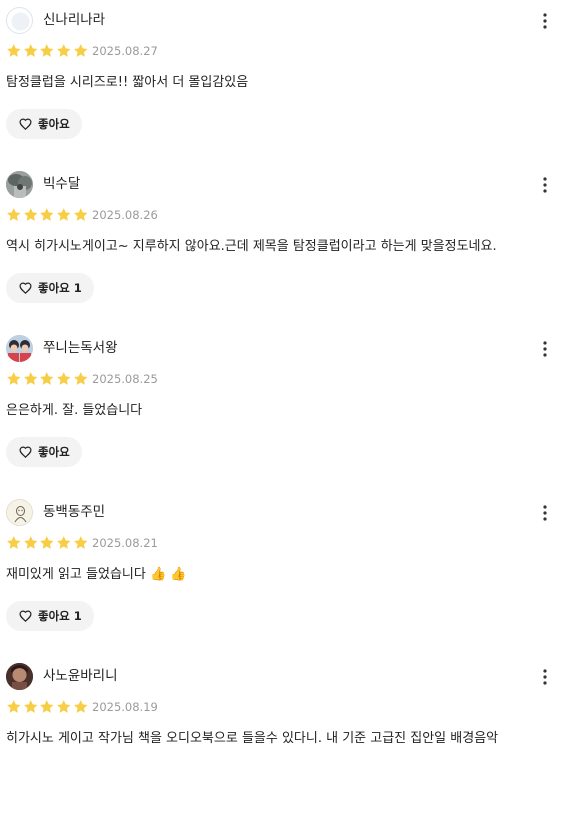 Image resolution: width=571 pixels, height=820 pixels. What do you see at coordinates (61, 184) in the screenshot?
I see `reviewer-nickname: 빅수달` at bounding box center [61, 184].